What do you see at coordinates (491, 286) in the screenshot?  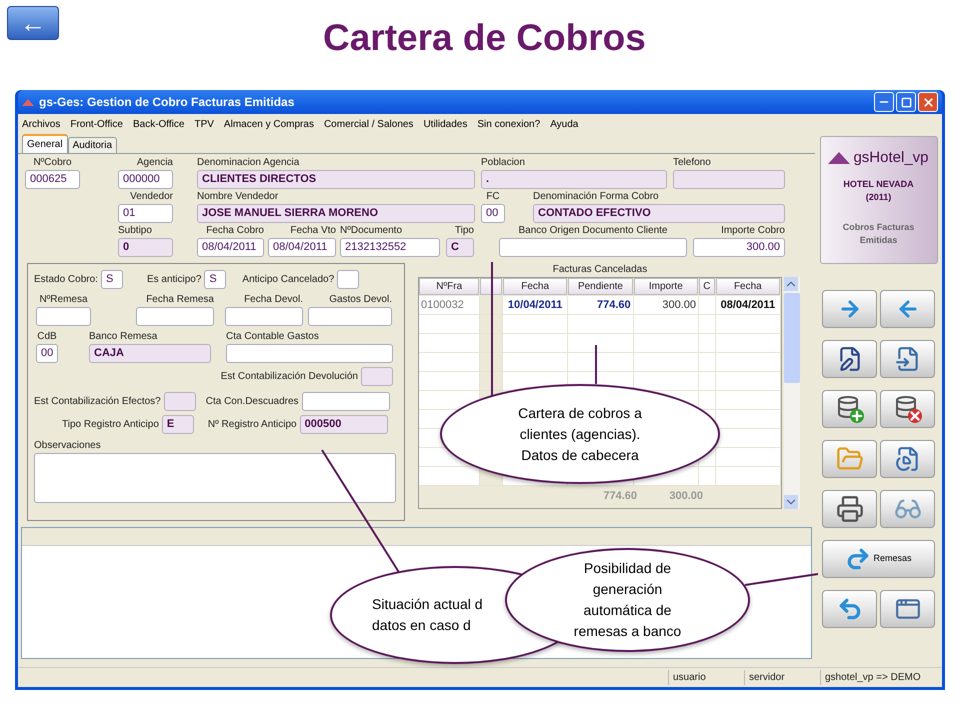 I see `column-header` at bounding box center [491, 286].